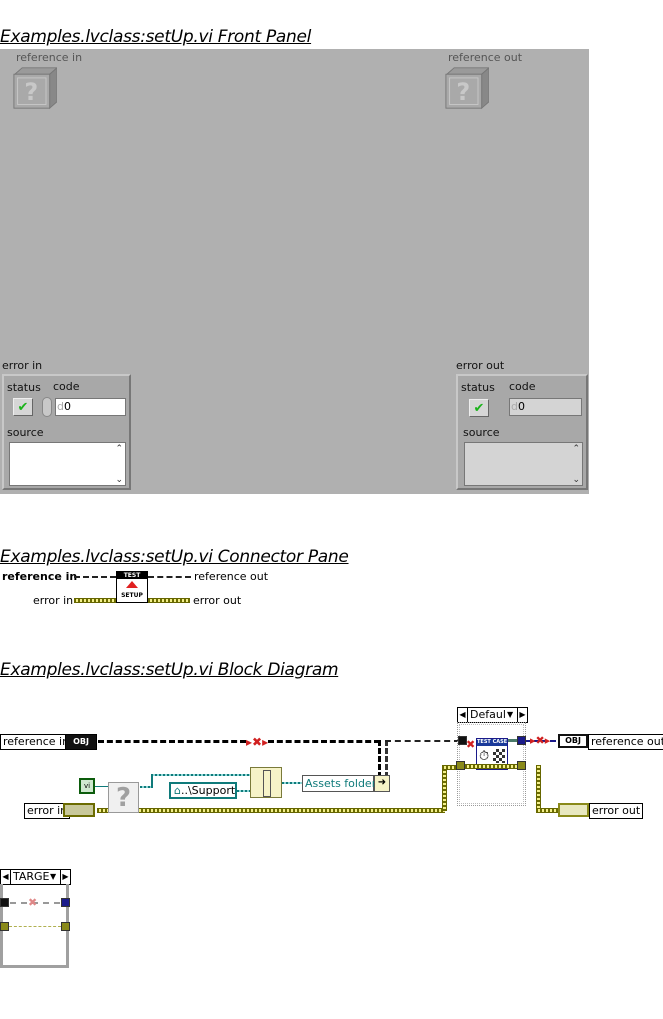 This screenshot has width=663, height=1019. What do you see at coordinates (523, 464) in the screenshot?
I see `source-indicator: ⌃ ⌄` at bounding box center [523, 464].